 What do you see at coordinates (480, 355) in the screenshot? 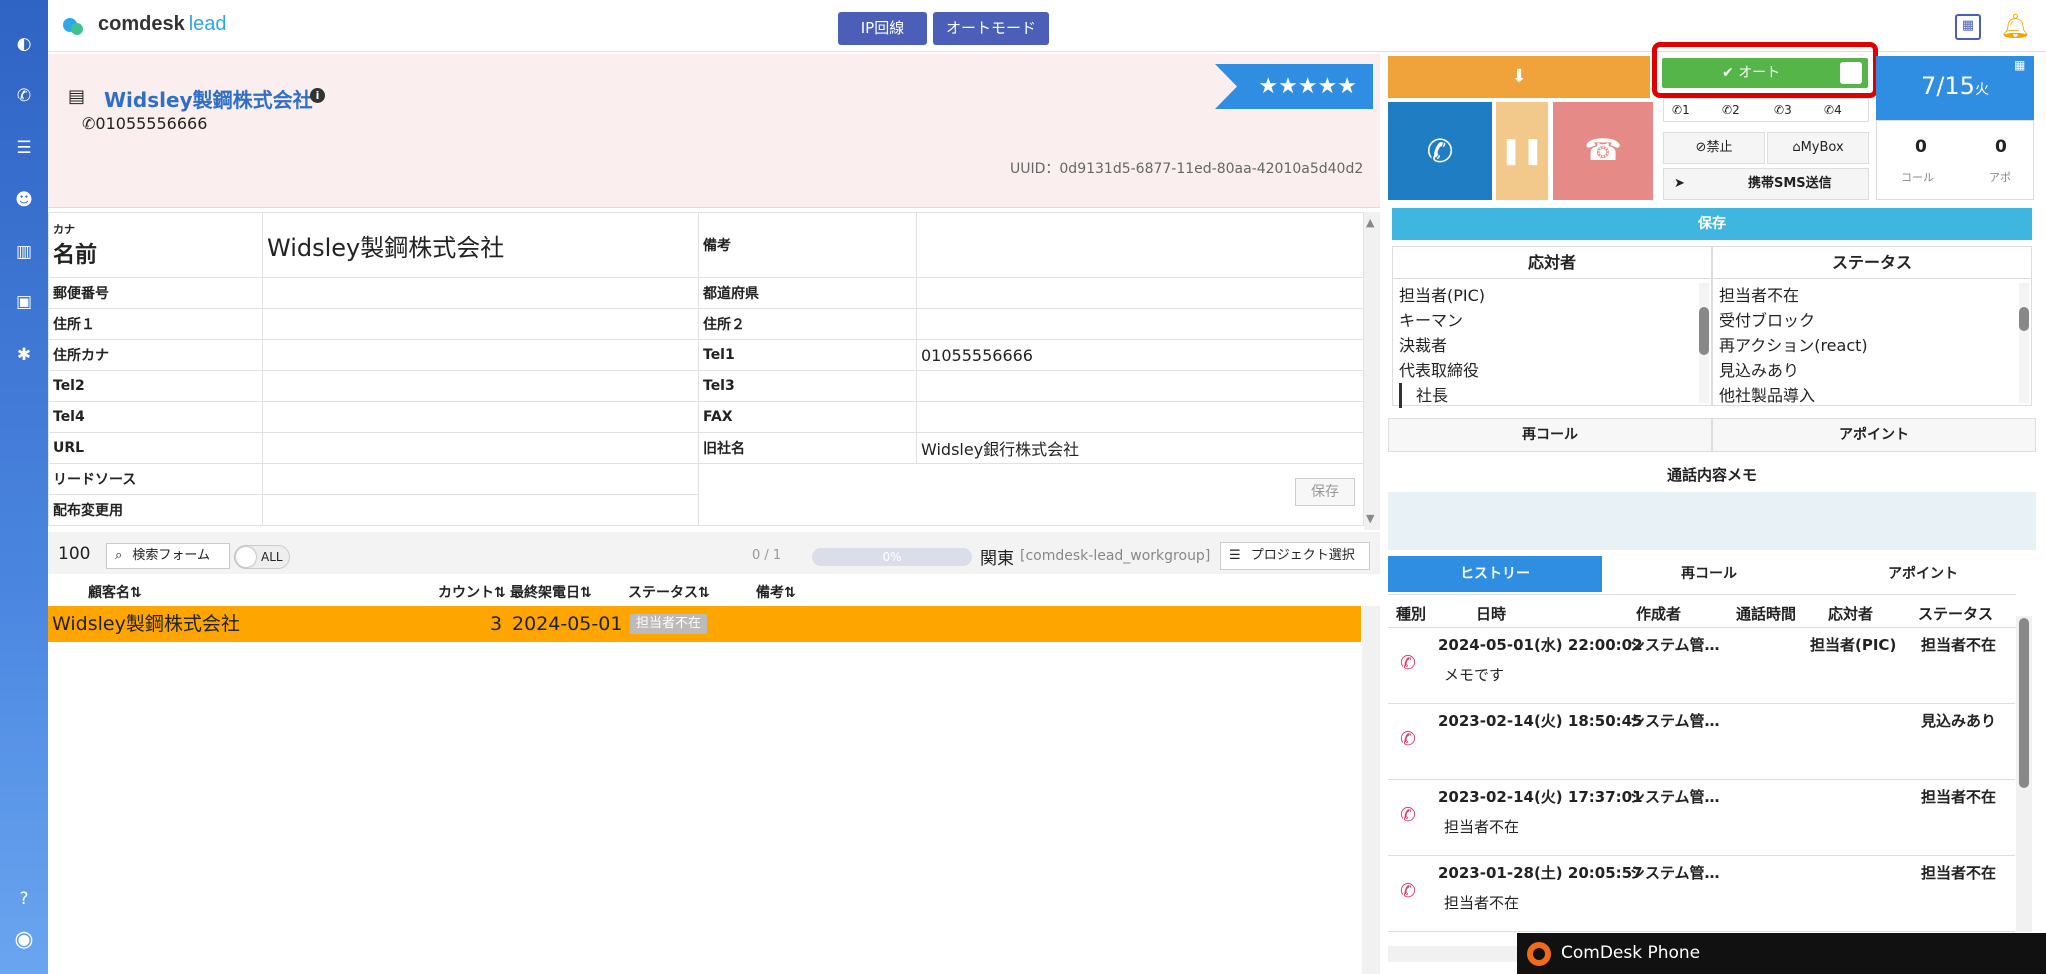
I see `address-kana-field` at bounding box center [480, 355].